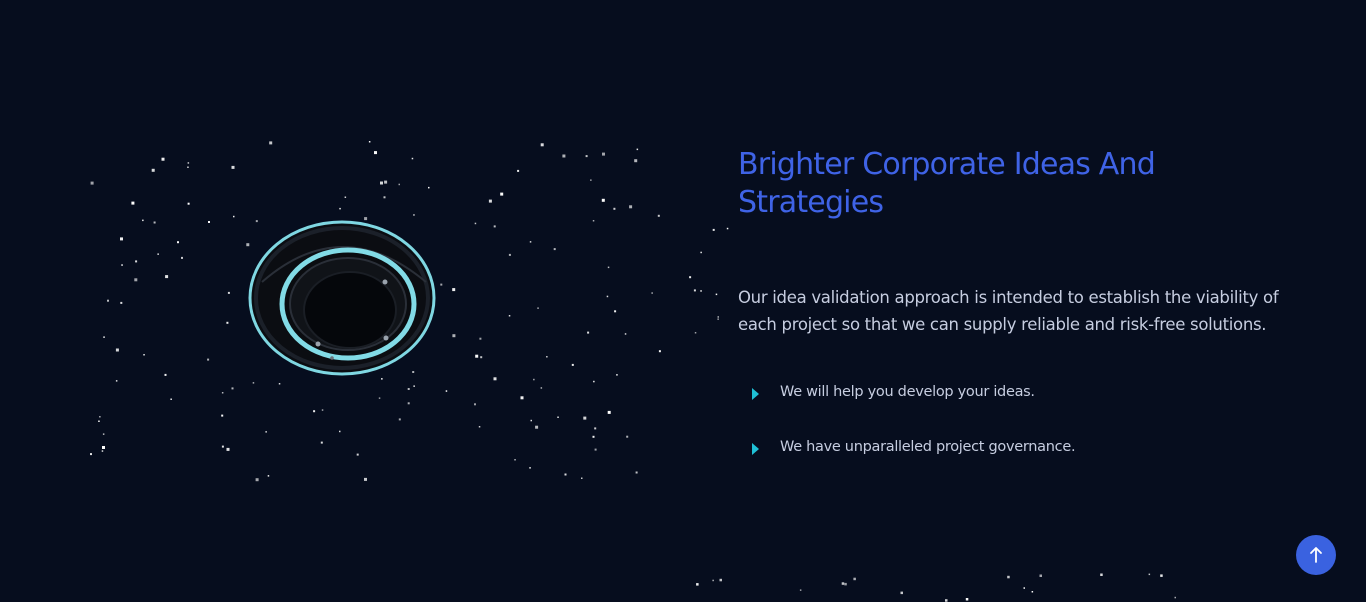 This screenshot has width=1366, height=602. I want to click on arrow-up-icon, so click(1316, 555).